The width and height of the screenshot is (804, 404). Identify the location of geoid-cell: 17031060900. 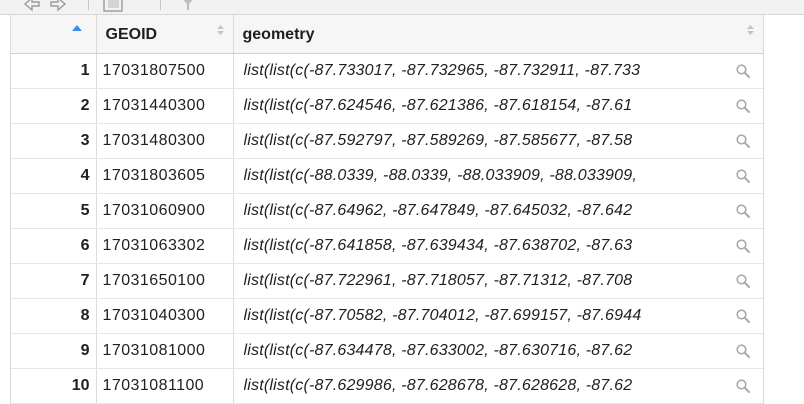
(165, 211).